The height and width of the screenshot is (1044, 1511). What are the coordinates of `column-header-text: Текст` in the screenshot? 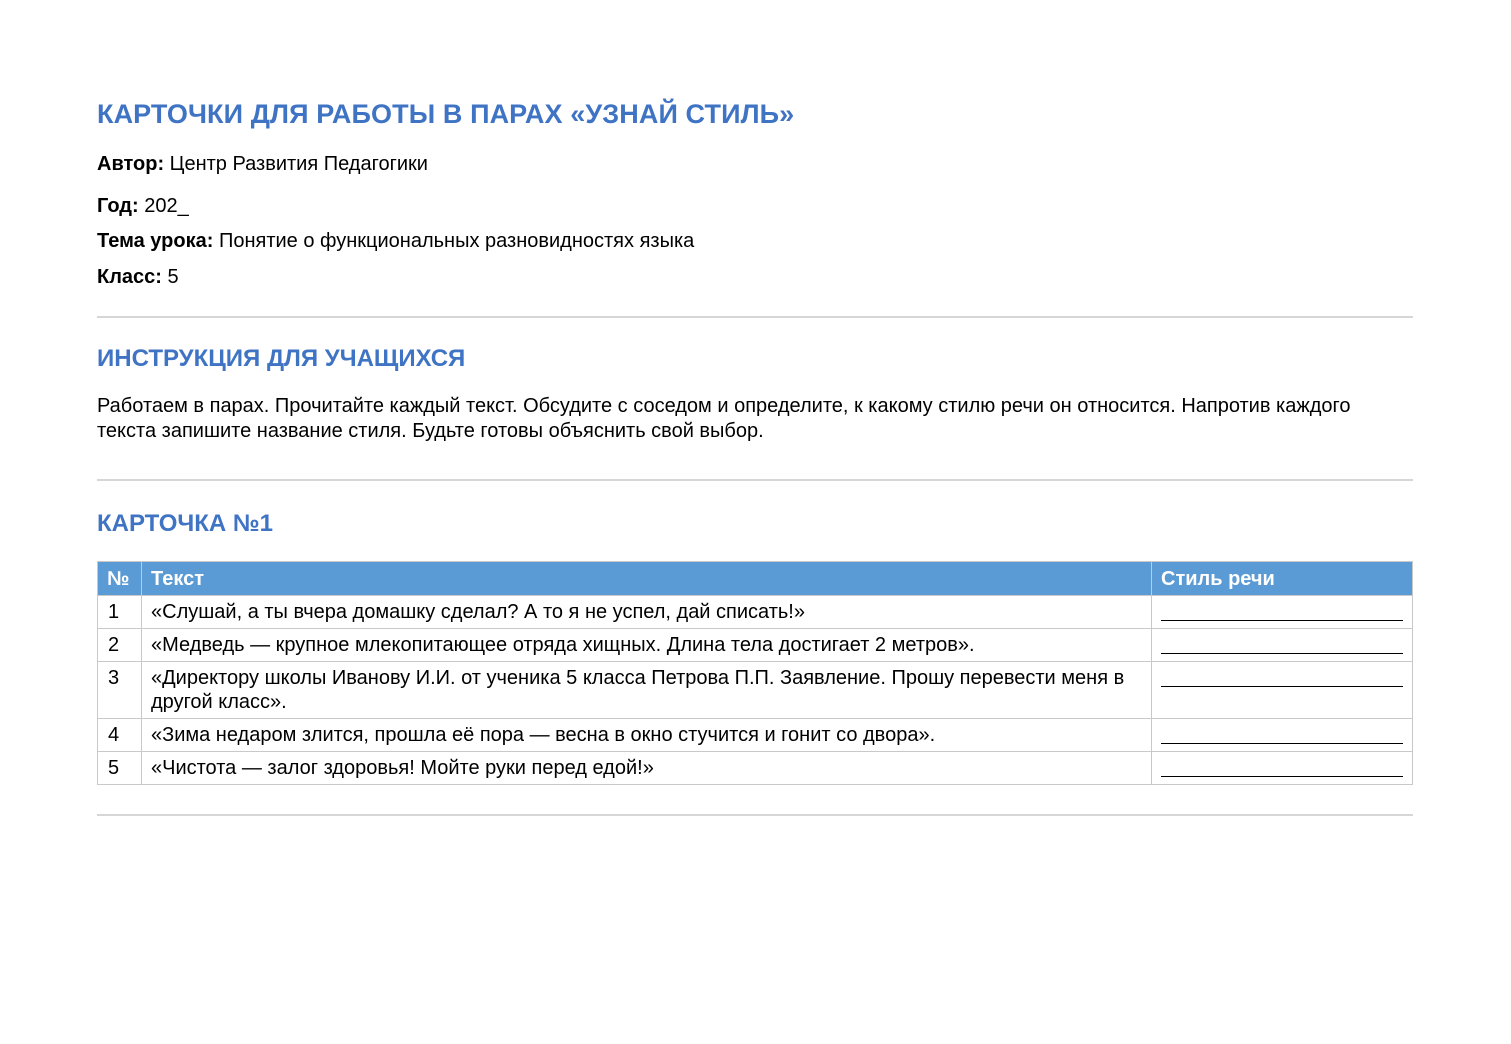 It's located at (646, 578).